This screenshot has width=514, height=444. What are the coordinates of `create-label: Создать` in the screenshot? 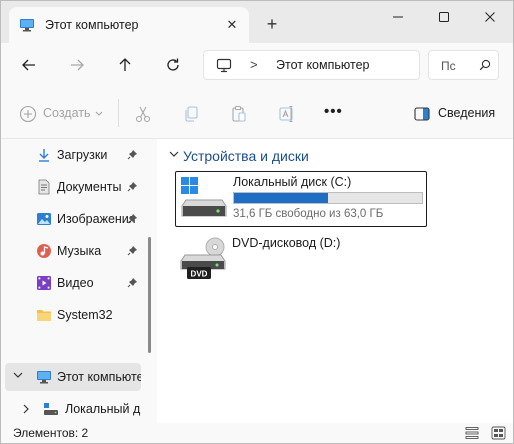 It's located at (67, 113).